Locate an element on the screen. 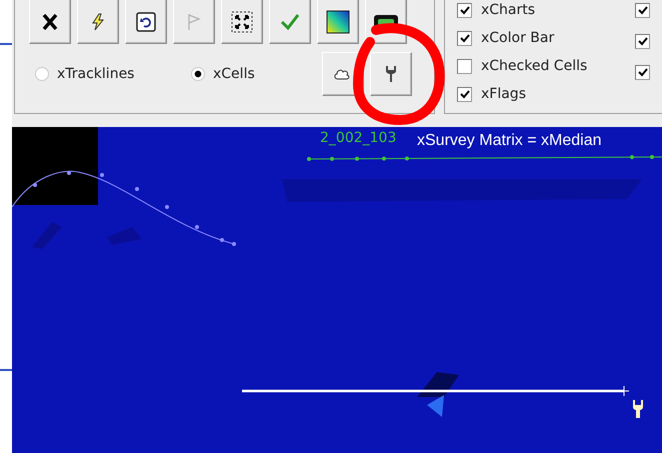  undo-button is located at coordinates (146, 22).